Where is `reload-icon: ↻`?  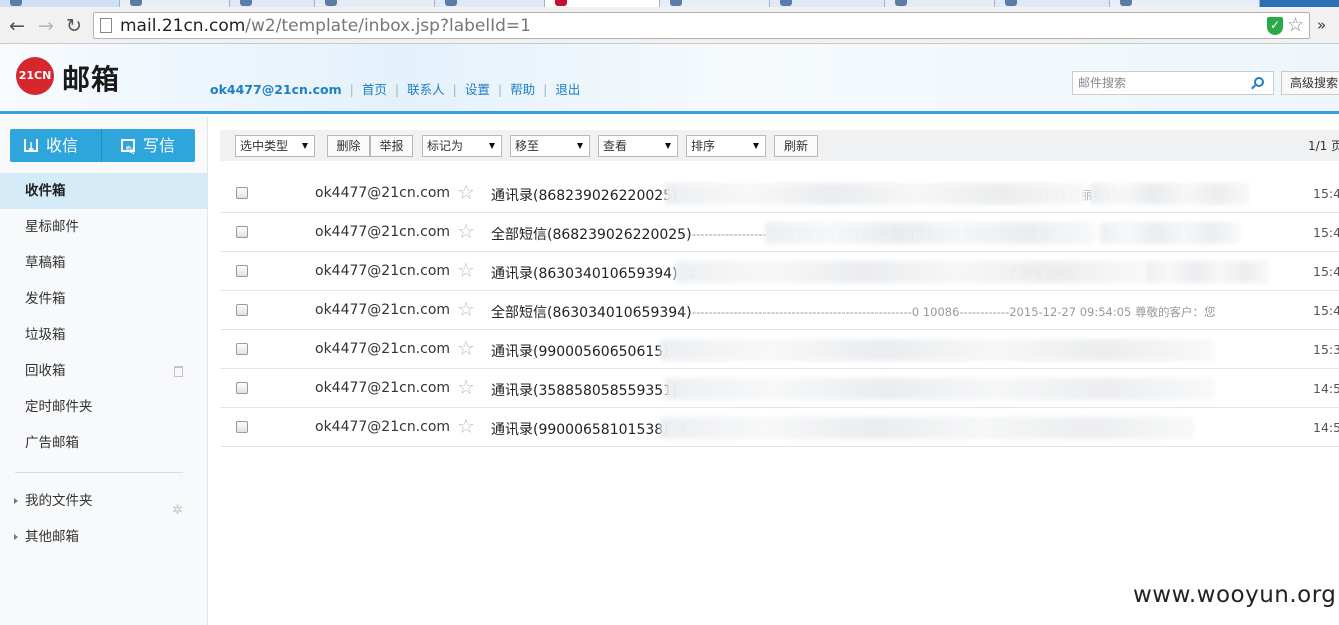
reload-icon: ↻ is located at coordinates (74, 26).